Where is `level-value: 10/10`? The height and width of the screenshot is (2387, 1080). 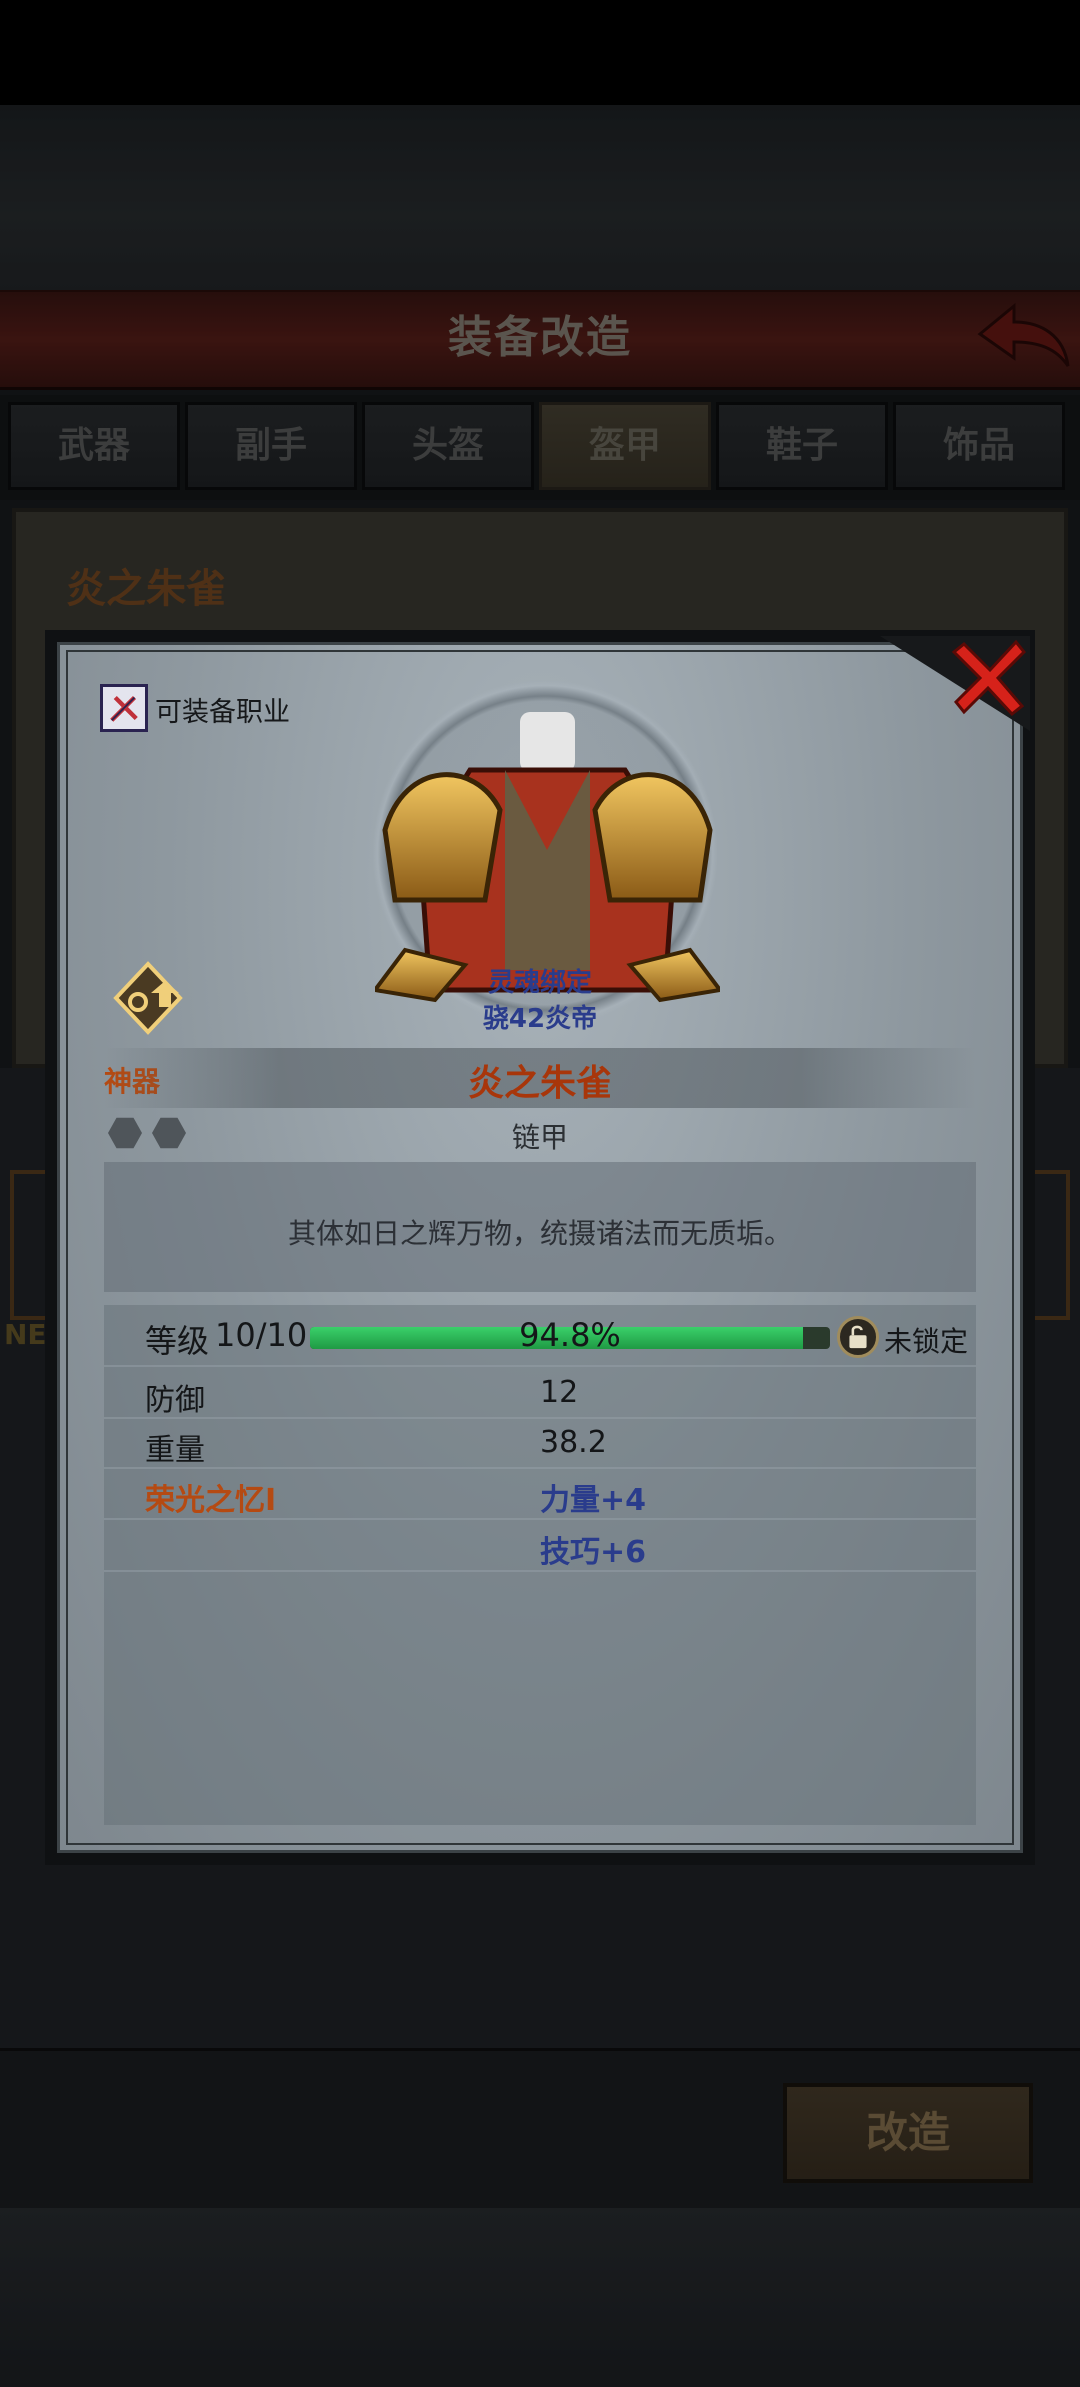 level-value: 10/10 is located at coordinates (261, 1335).